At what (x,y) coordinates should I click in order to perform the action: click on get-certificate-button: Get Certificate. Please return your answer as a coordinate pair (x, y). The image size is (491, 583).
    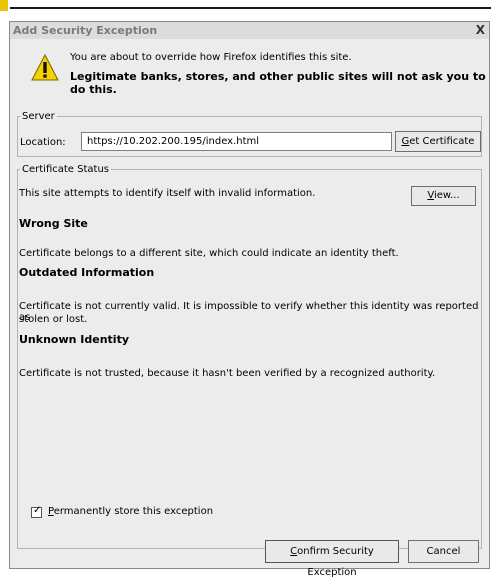
    Looking at the image, I should click on (438, 141).